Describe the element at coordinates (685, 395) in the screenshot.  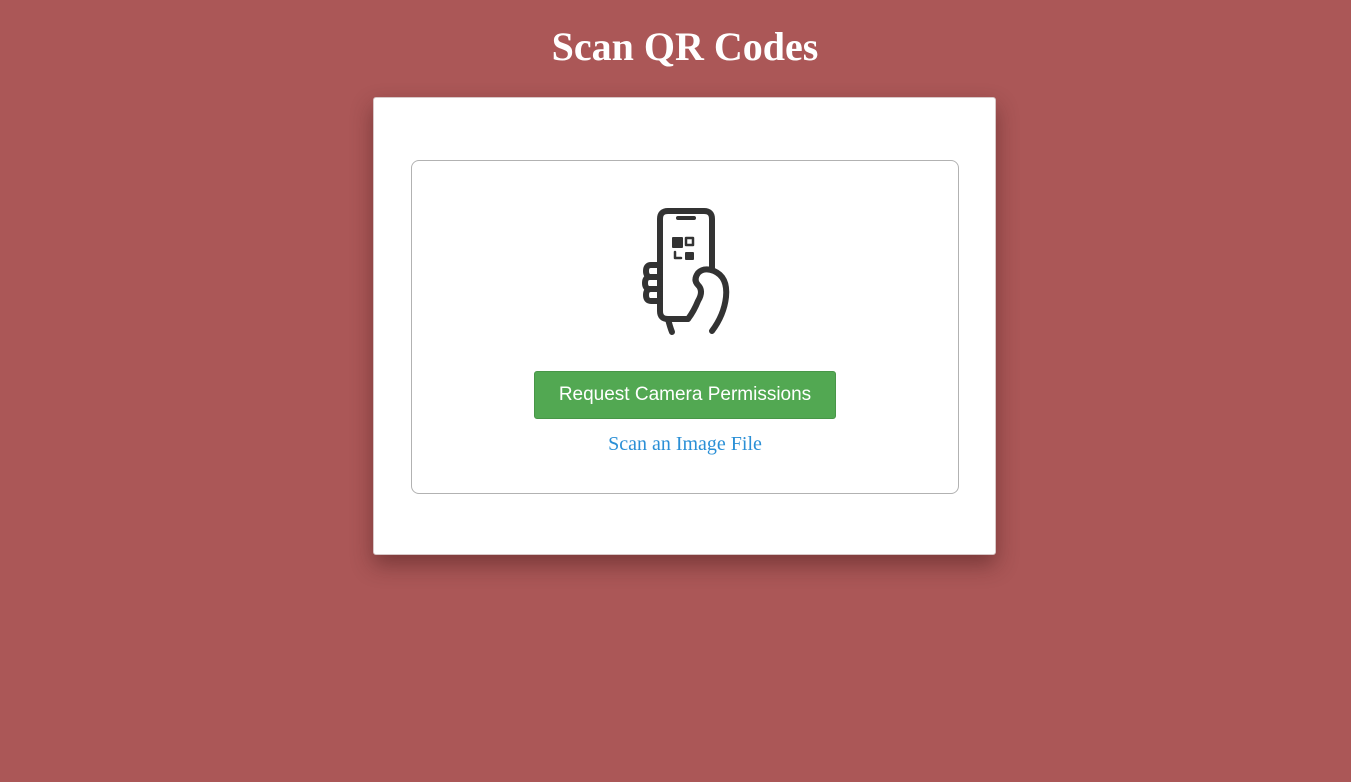
I see `request-camera-permissions-button: Request Camera Permissions` at that location.